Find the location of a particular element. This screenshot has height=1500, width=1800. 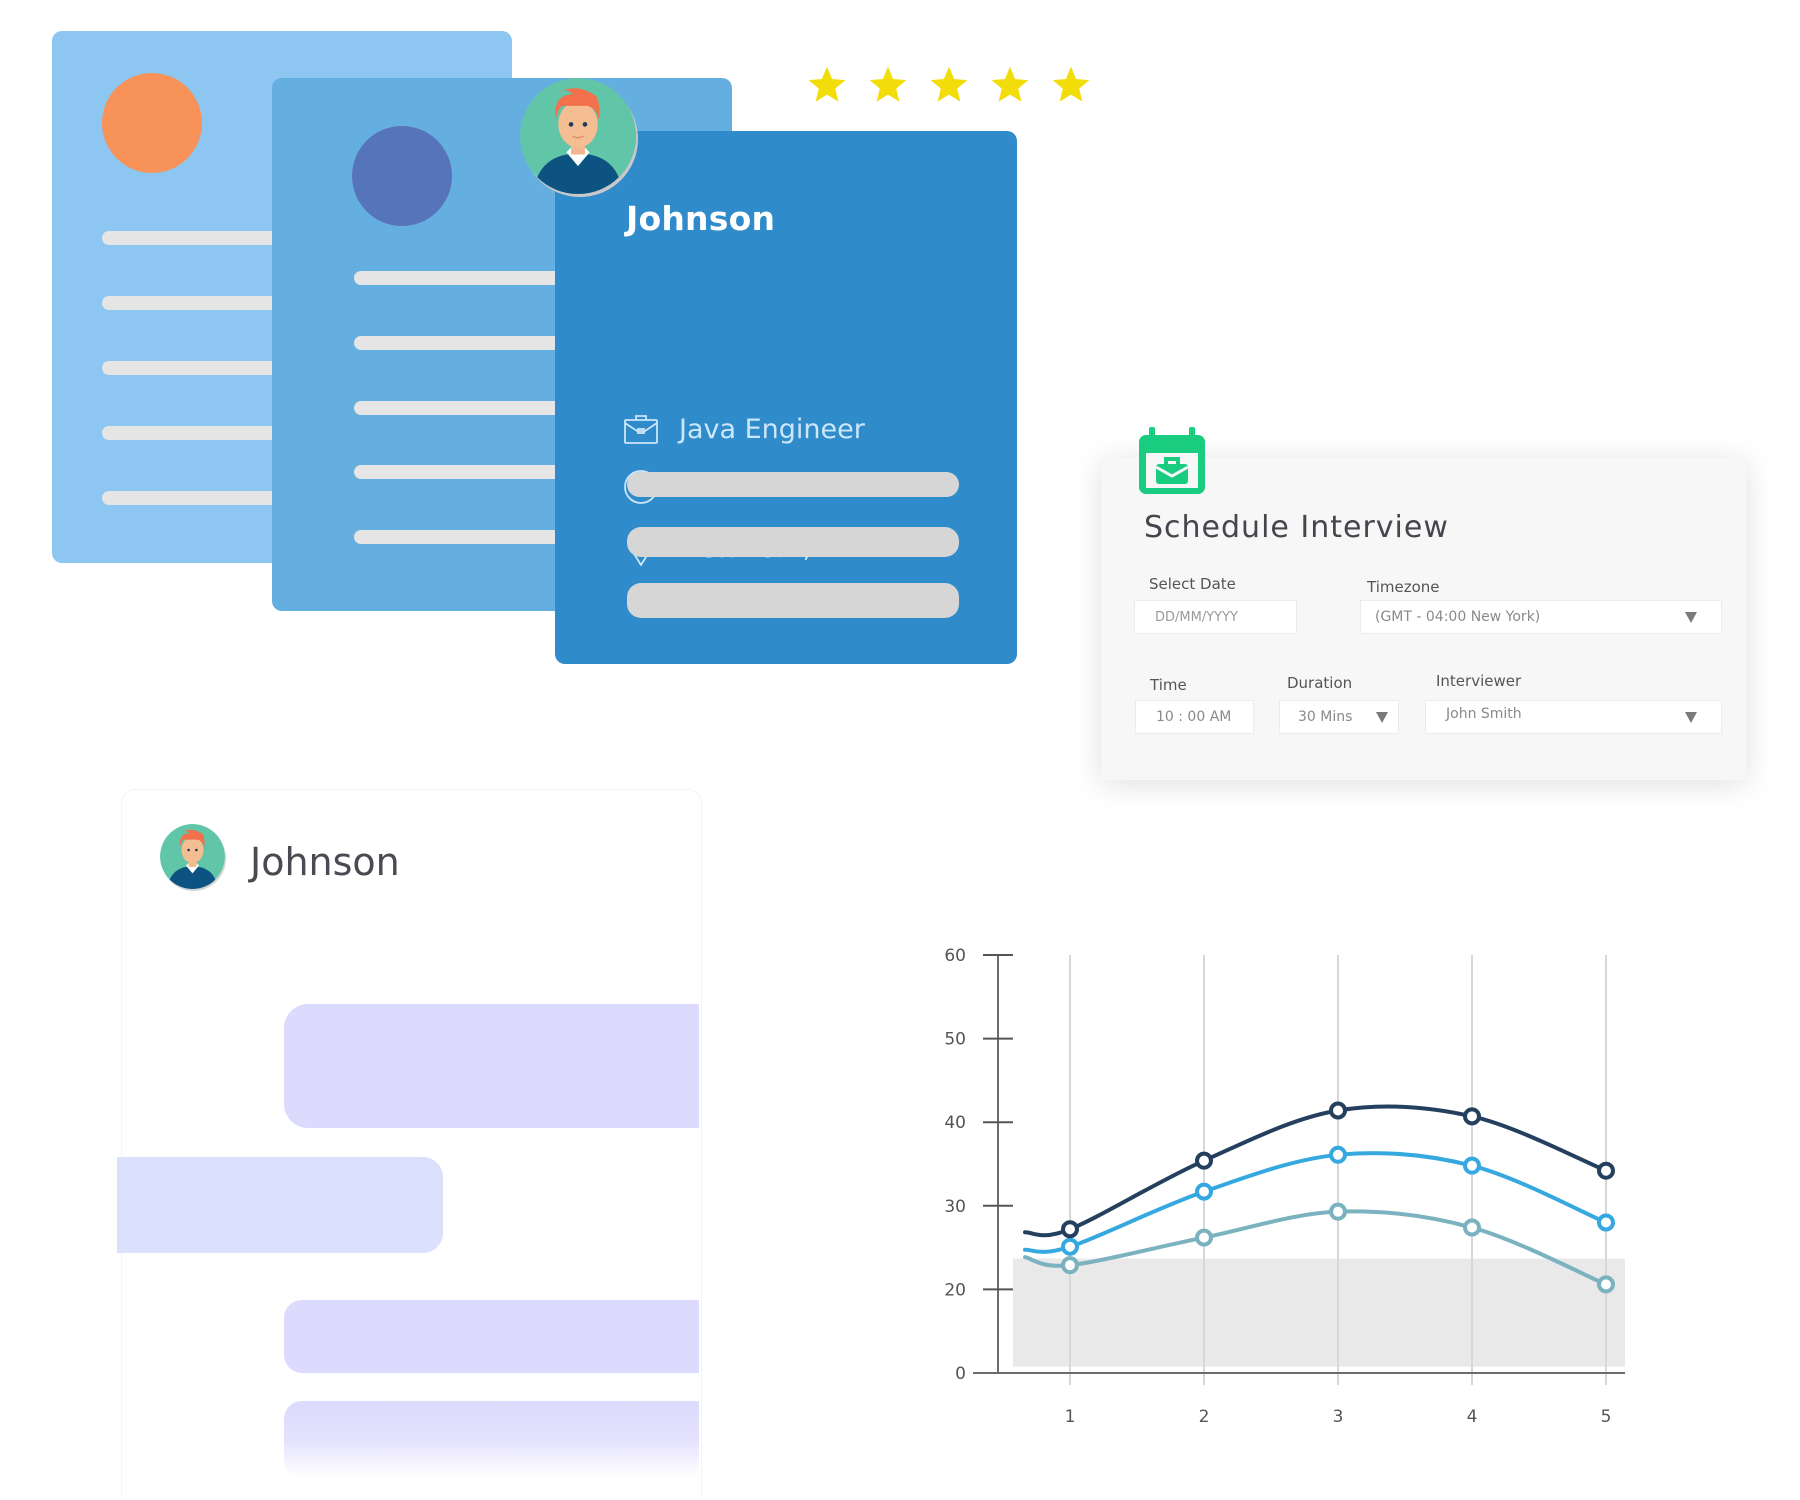

date-input-placeholder: DD/MM/YYYY is located at coordinates (1196, 617).